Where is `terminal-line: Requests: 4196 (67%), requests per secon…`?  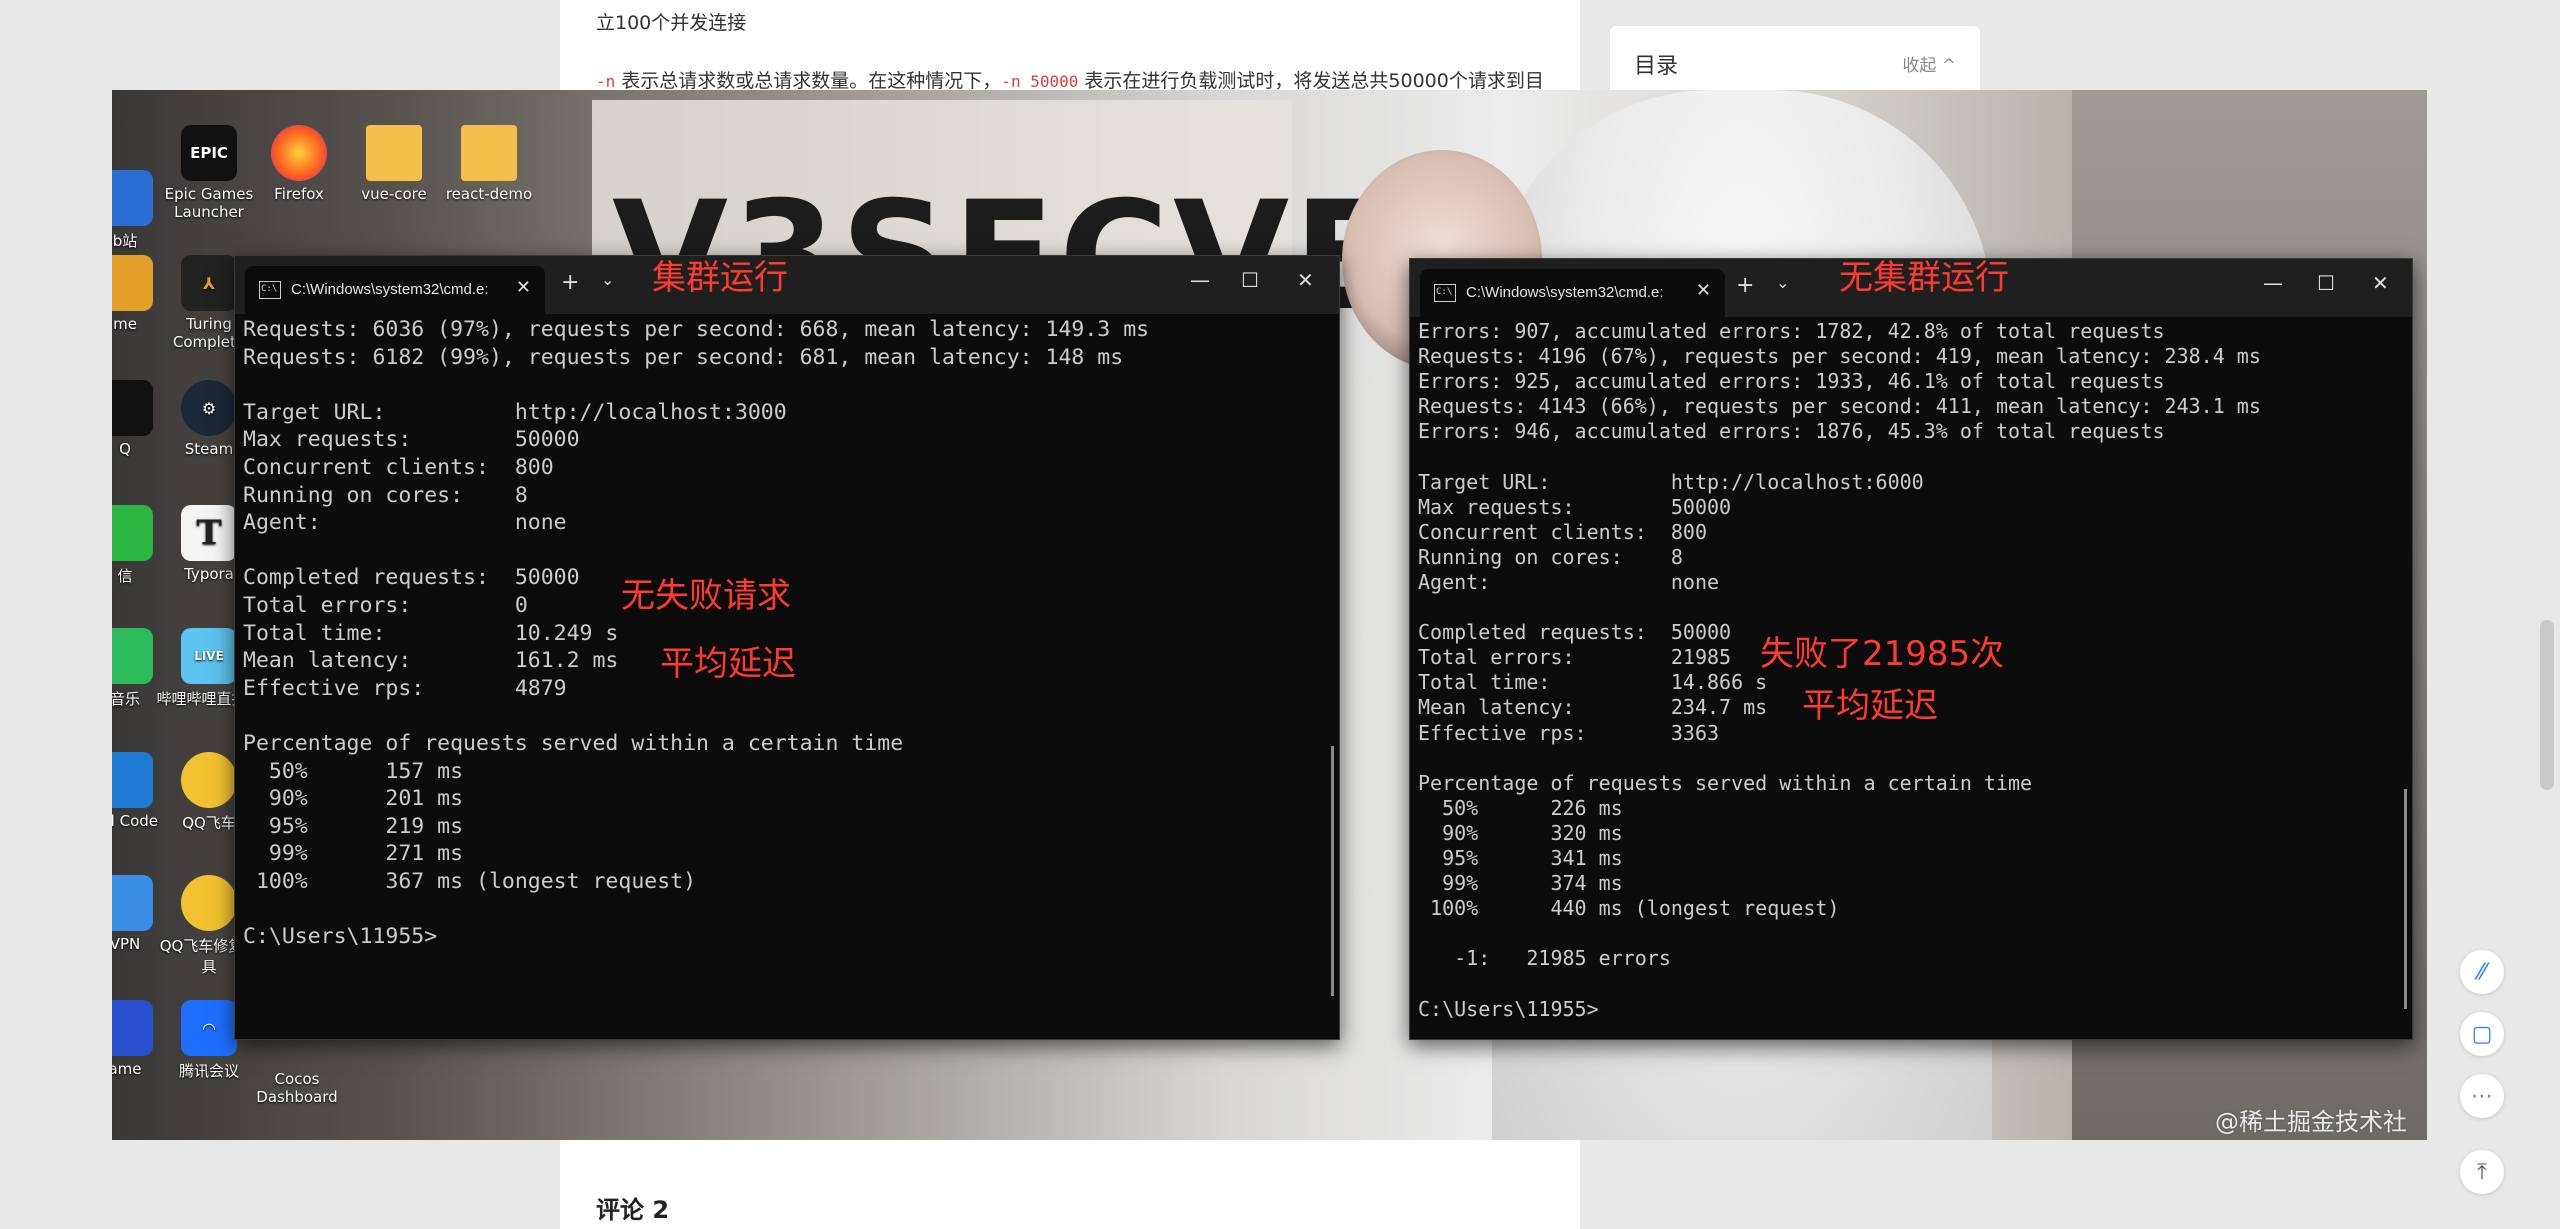
terminal-line: Requests: 4196 (67%), requests per secon… is located at coordinates (1839, 356).